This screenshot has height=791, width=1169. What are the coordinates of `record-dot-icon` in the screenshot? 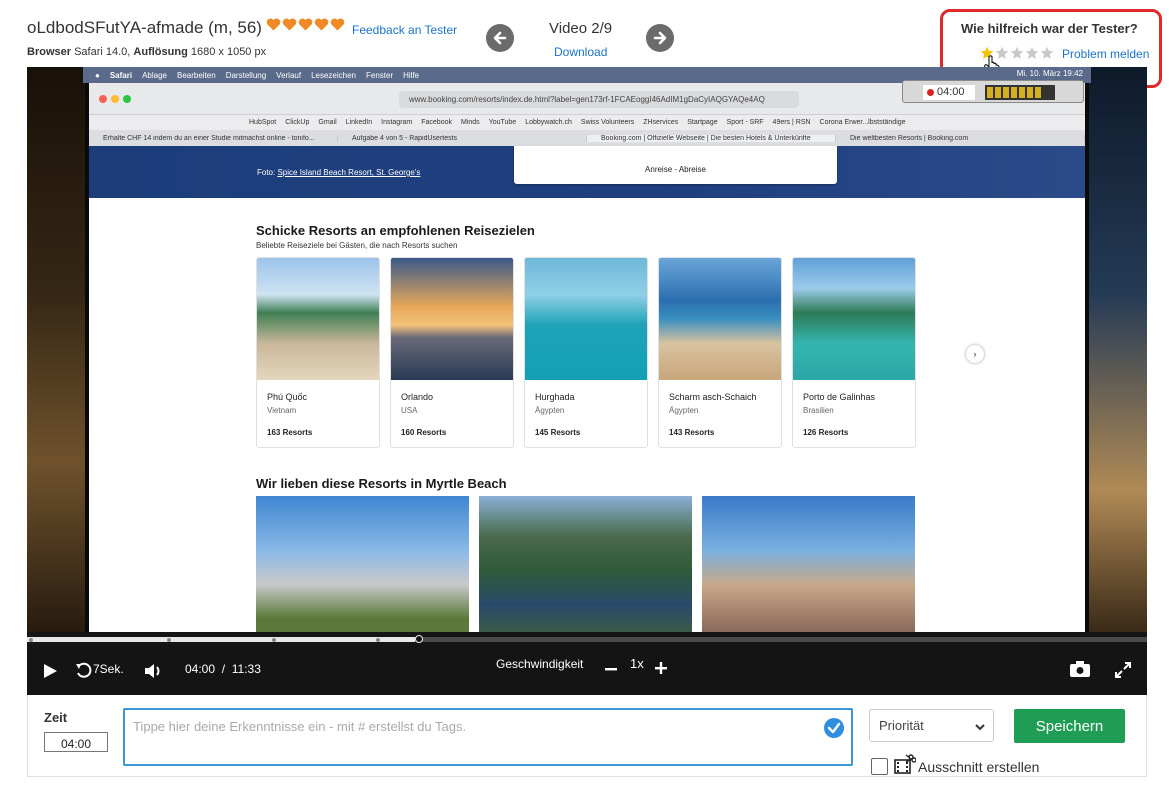 It's located at (930, 92).